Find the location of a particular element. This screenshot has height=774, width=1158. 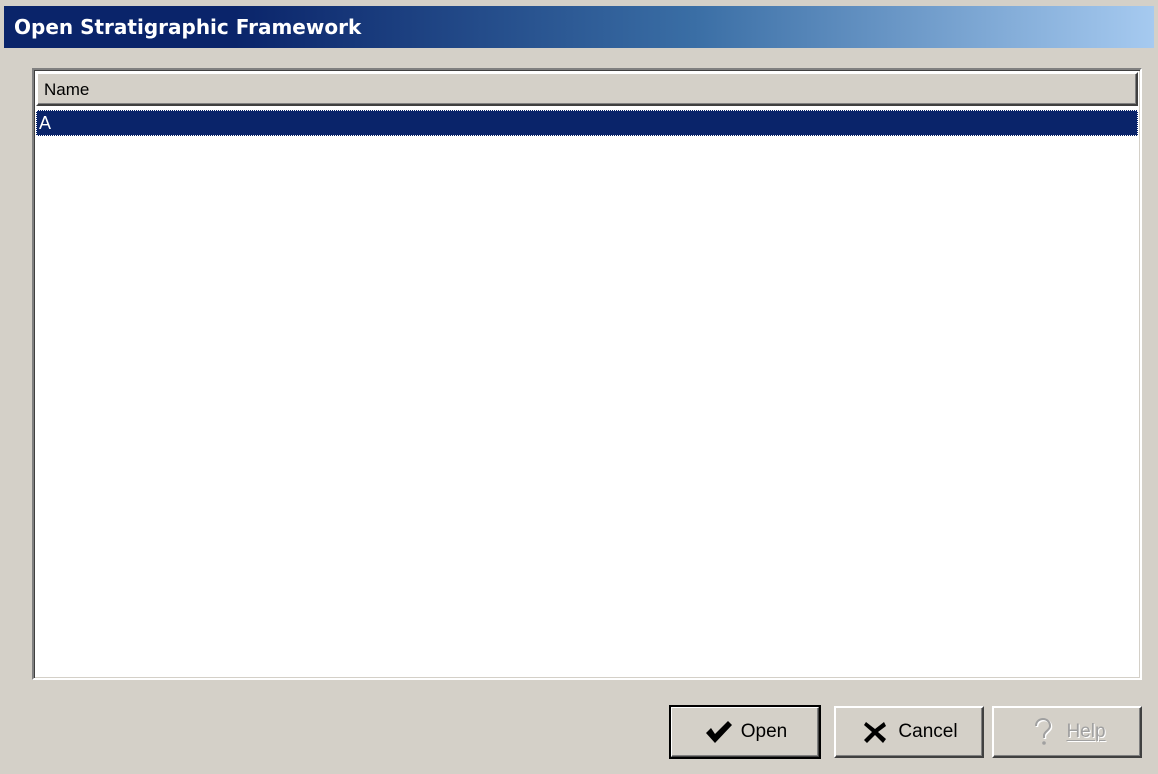

x-icon is located at coordinates (875, 732).